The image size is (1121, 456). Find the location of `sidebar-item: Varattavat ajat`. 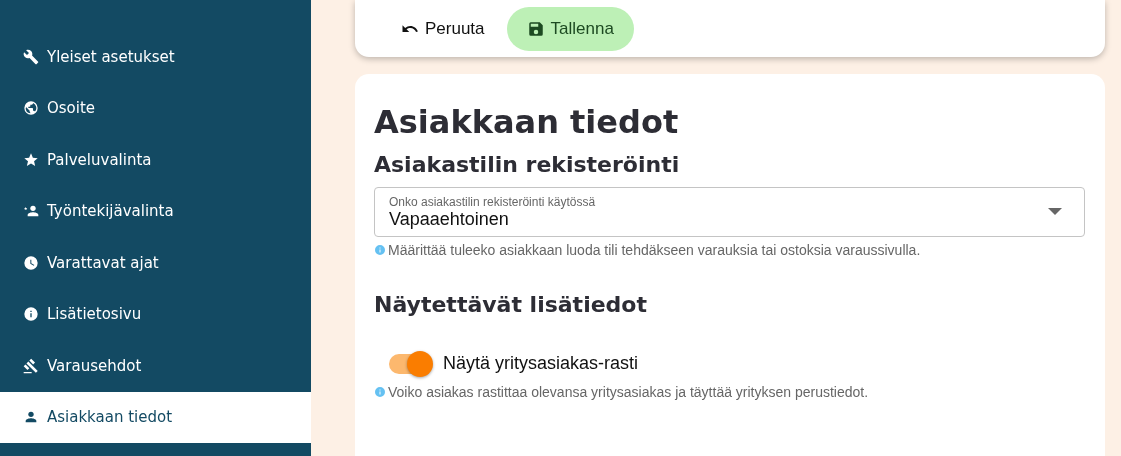

sidebar-item: Varattavat ajat is located at coordinates (155, 263).